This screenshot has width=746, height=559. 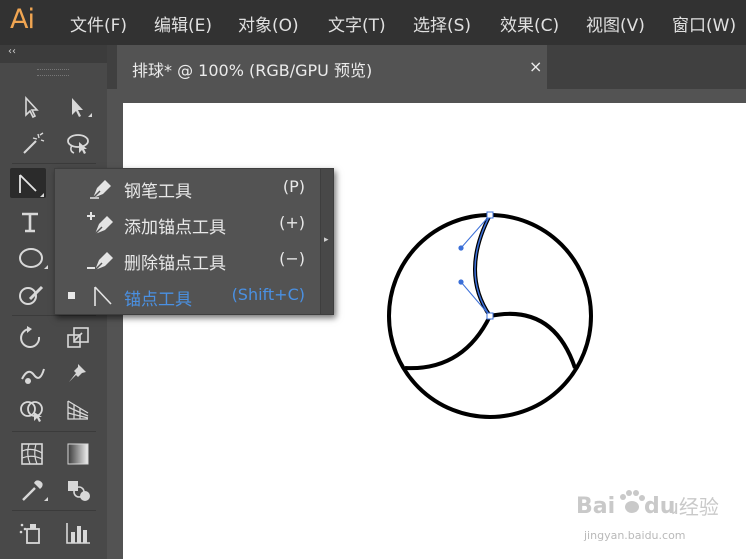 What do you see at coordinates (100, 261) in the screenshot?
I see `delete-anchor-point-icon` at bounding box center [100, 261].